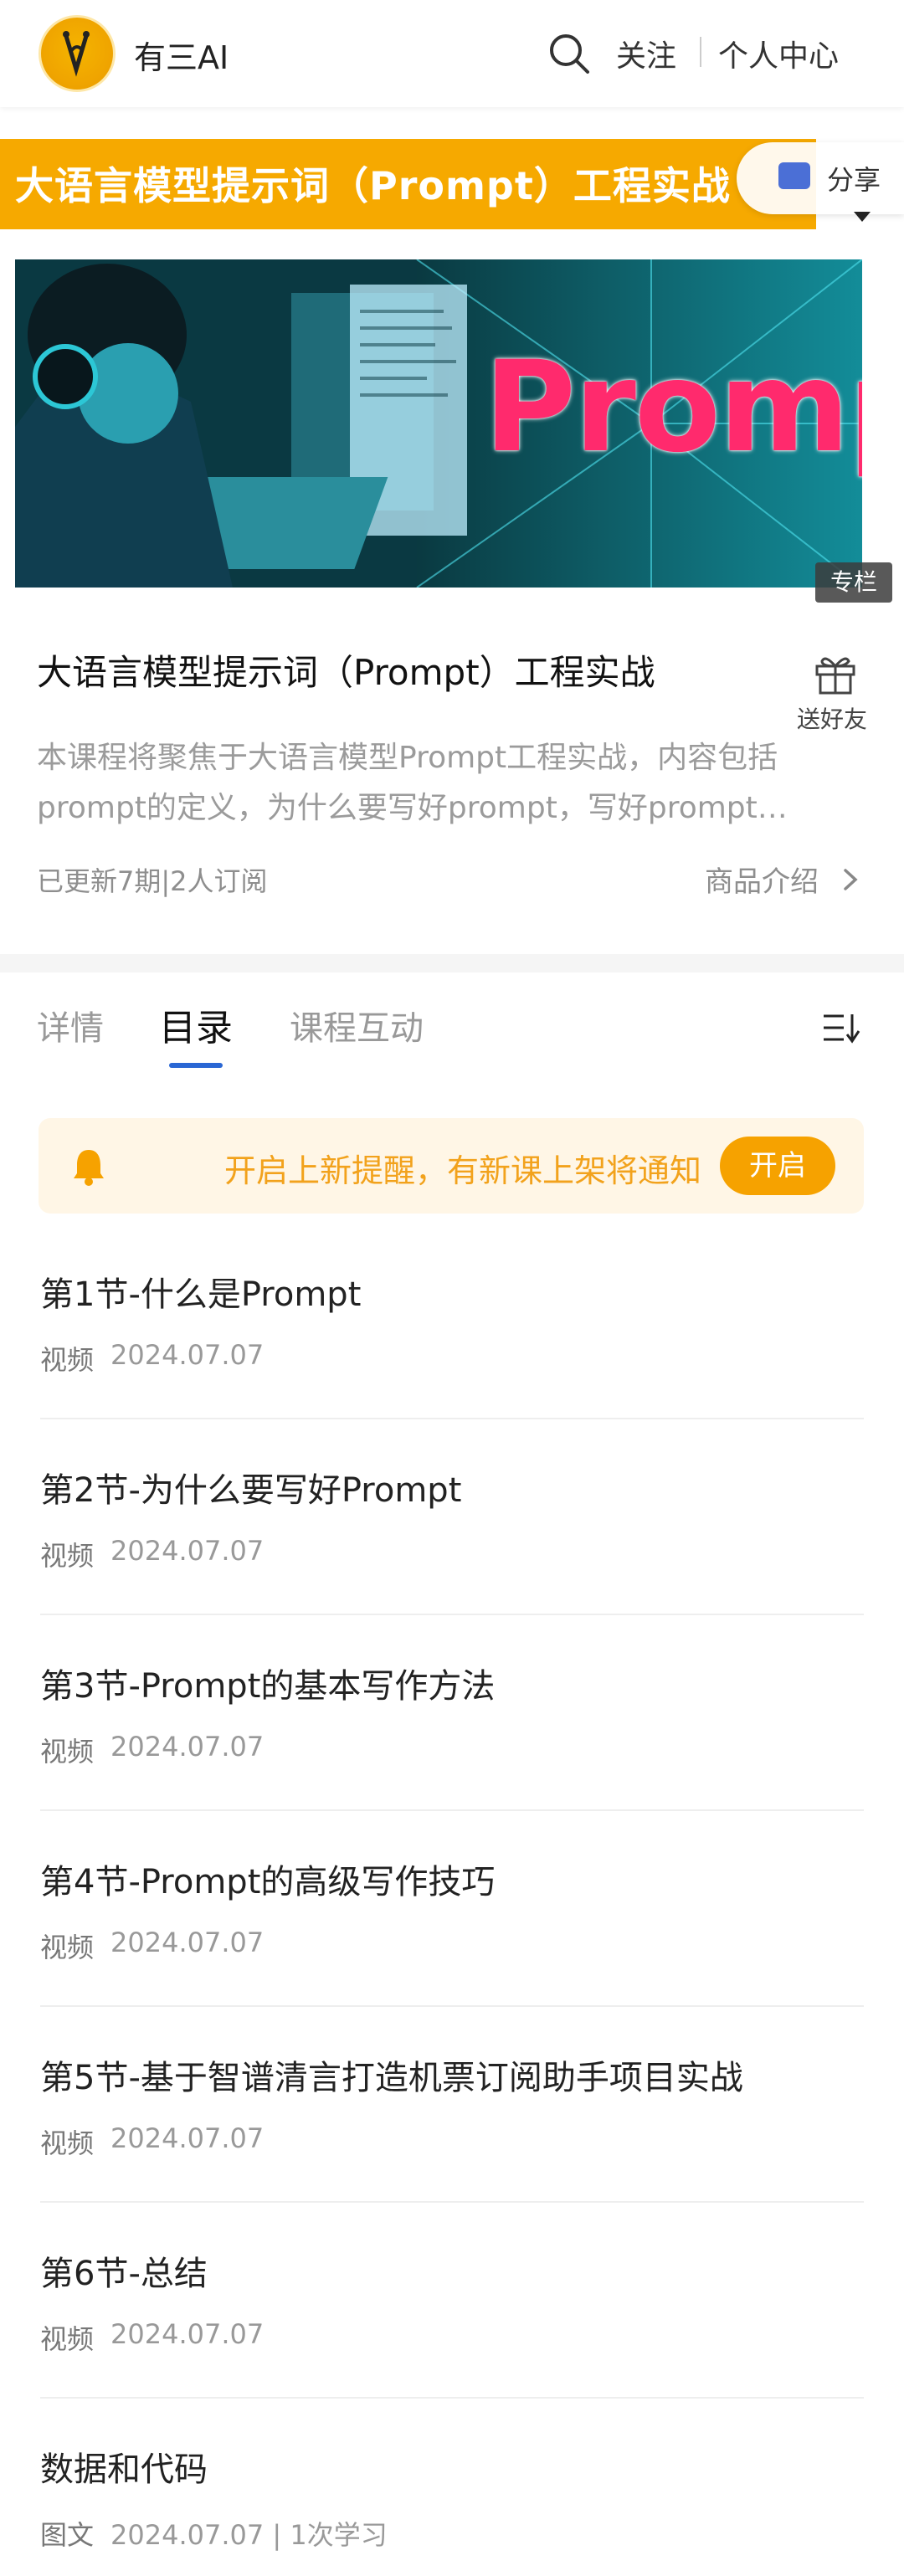 The width and height of the screenshot is (904, 2576). Describe the element at coordinates (452, 2509) in the screenshot. I see `chapter-item: 数据和代码 图文 2024.07.07 | 1次学习` at that location.